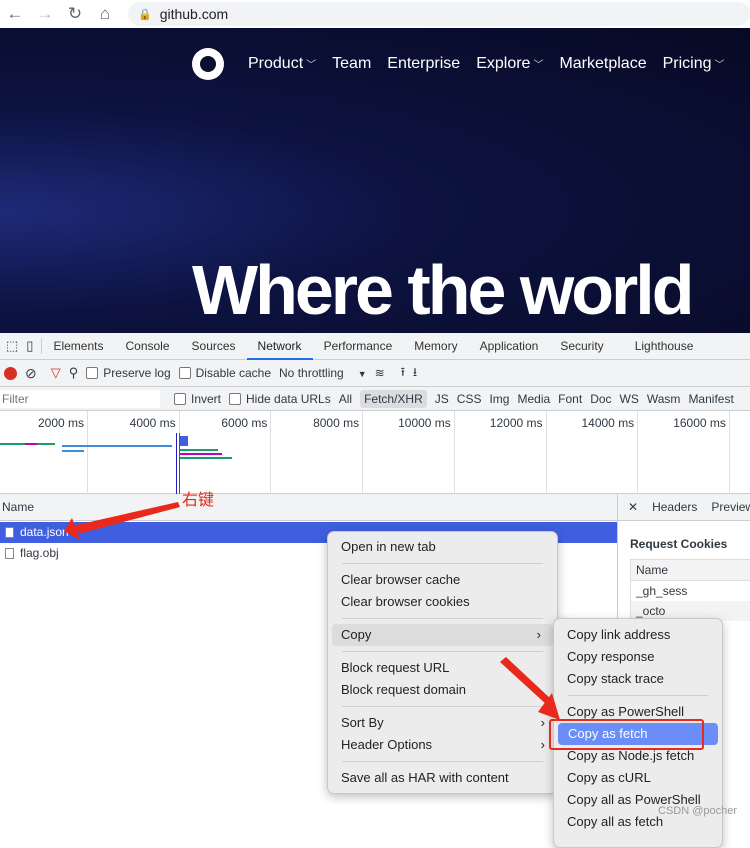 This screenshot has height=848, width=750. What do you see at coordinates (698, 811) in the screenshot?
I see `watermark: CSDN @pocher` at bounding box center [698, 811].